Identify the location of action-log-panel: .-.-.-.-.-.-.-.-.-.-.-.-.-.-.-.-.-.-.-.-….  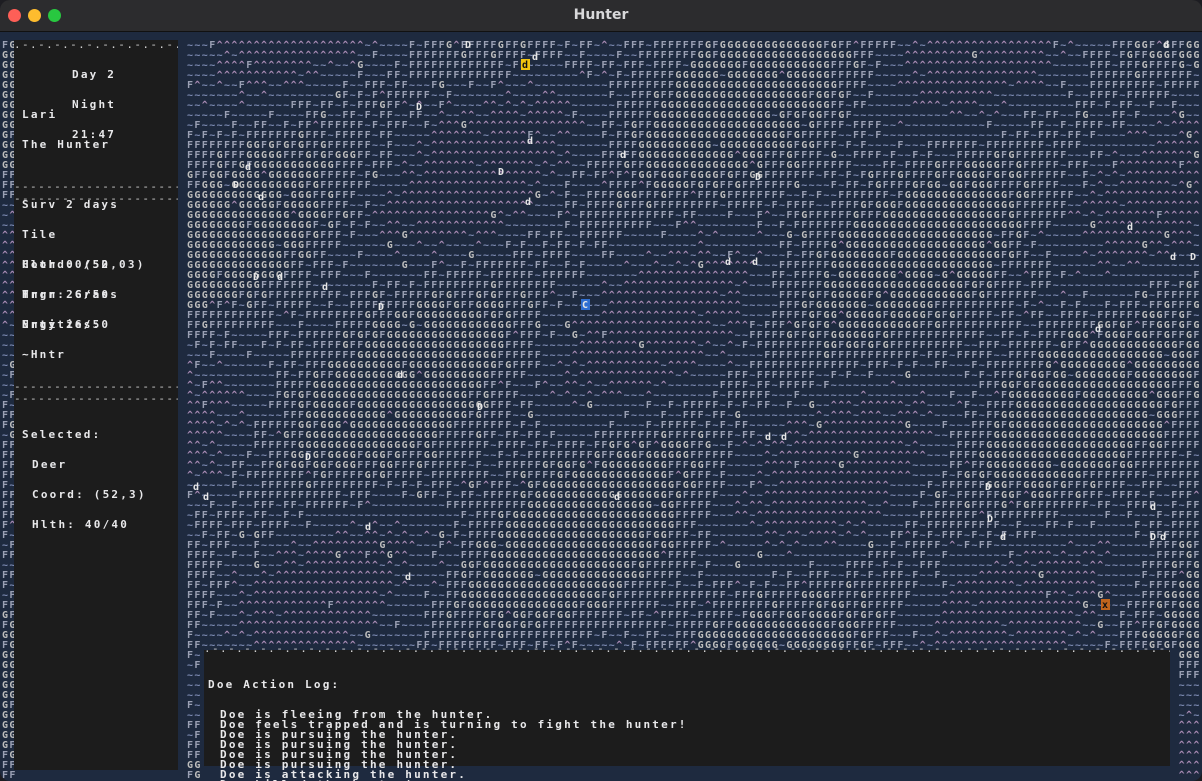
(687, 712).